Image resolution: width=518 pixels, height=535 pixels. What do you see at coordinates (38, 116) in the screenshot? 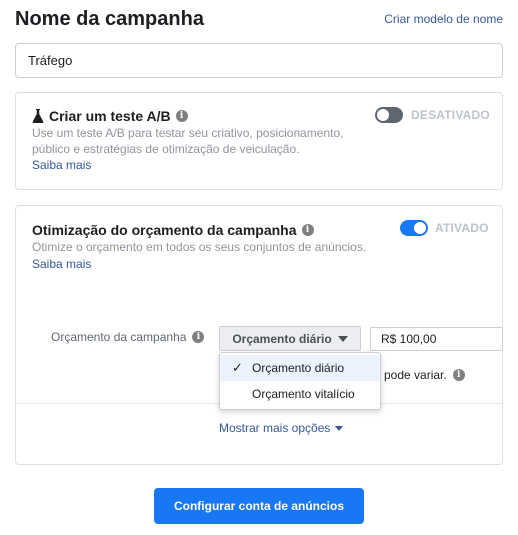
I see `flask-icon` at bounding box center [38, 116].